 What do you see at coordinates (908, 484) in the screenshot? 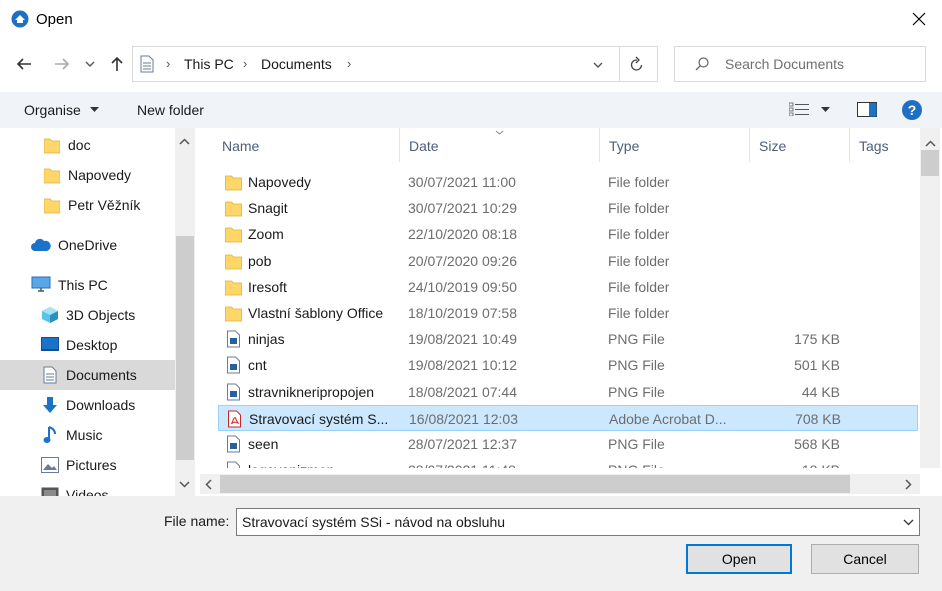
I see `scroll-right-icon` at bounding box center [908, 484].